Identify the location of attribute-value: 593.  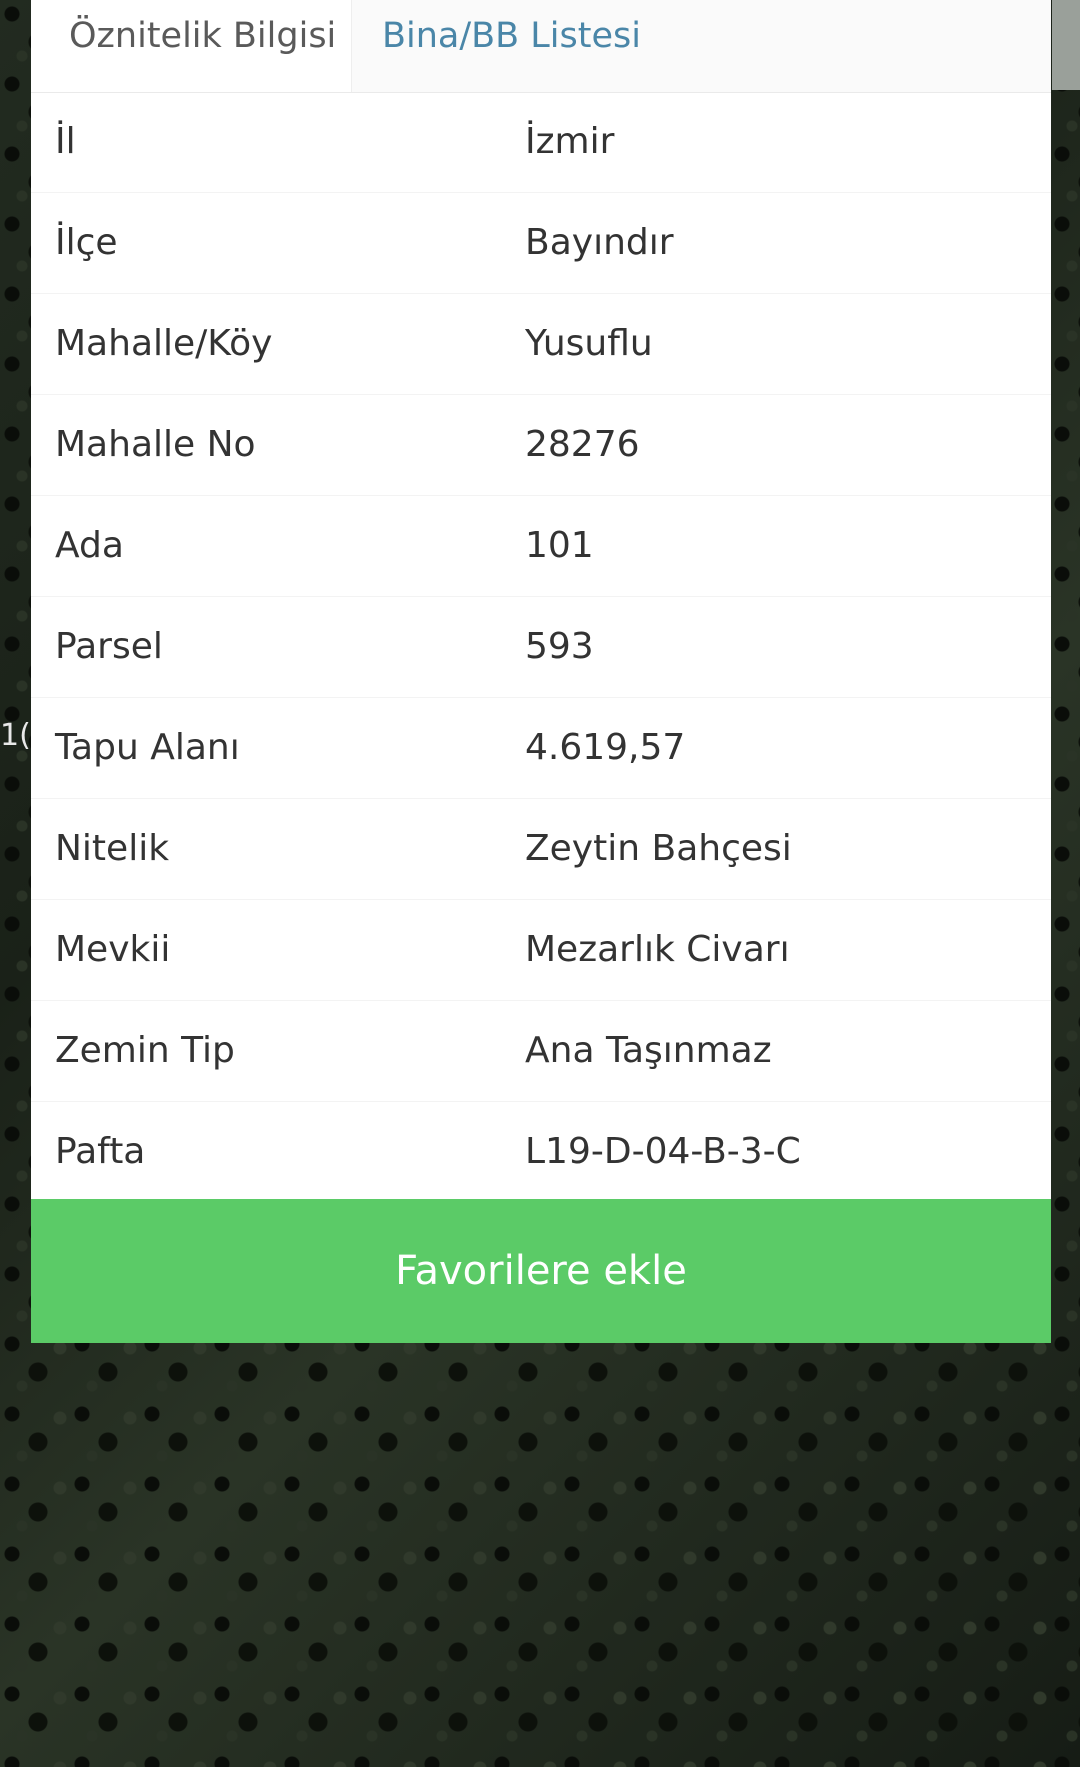
(559, 646).